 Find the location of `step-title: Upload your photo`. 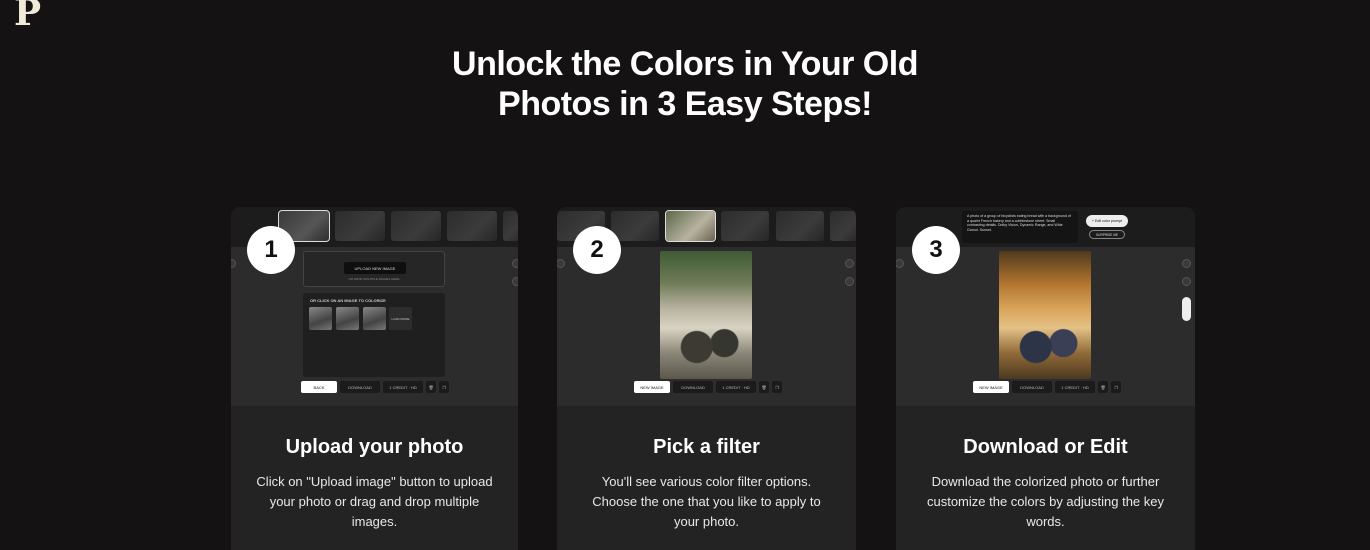

step-title: Upload your photo is located at coordinates (374, 447).